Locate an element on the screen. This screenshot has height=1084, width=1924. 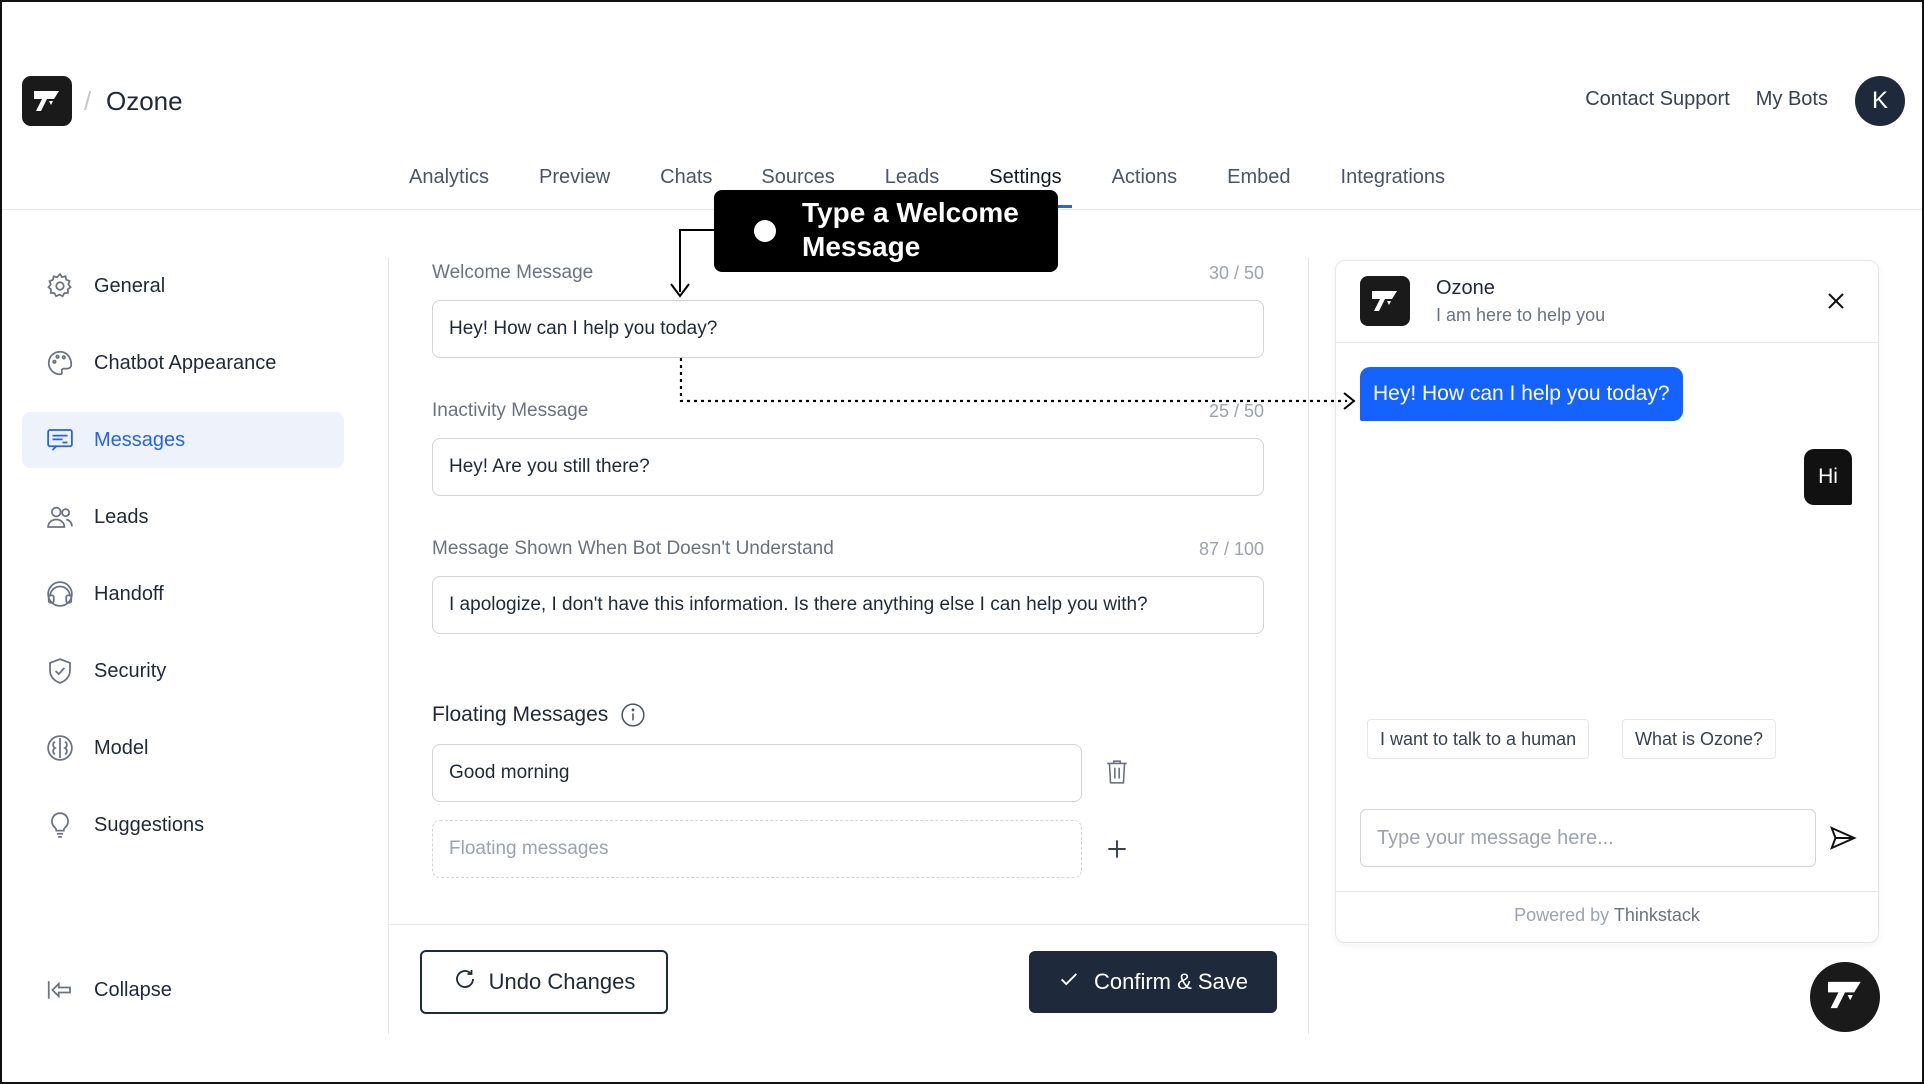
chat-bot-name: Ozone is located at coordinates (1465, 288).